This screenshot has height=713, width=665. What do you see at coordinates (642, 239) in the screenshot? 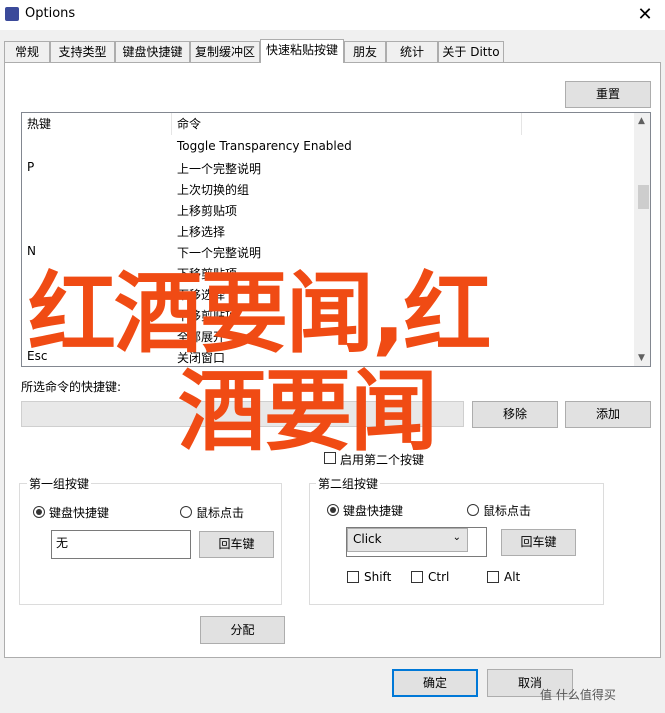
I see `vertical-scrollbar` at bounding box center [642, 239].